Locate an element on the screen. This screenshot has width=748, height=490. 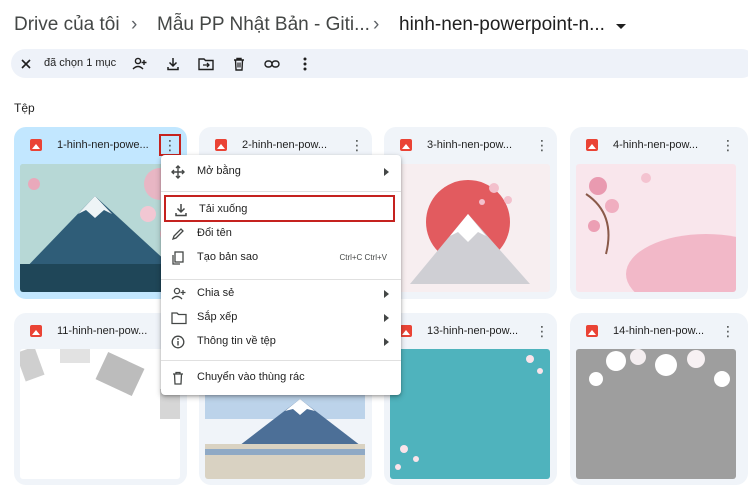
menu-label: Chuyển vào thùng rác is located at coordinates (251, 377).